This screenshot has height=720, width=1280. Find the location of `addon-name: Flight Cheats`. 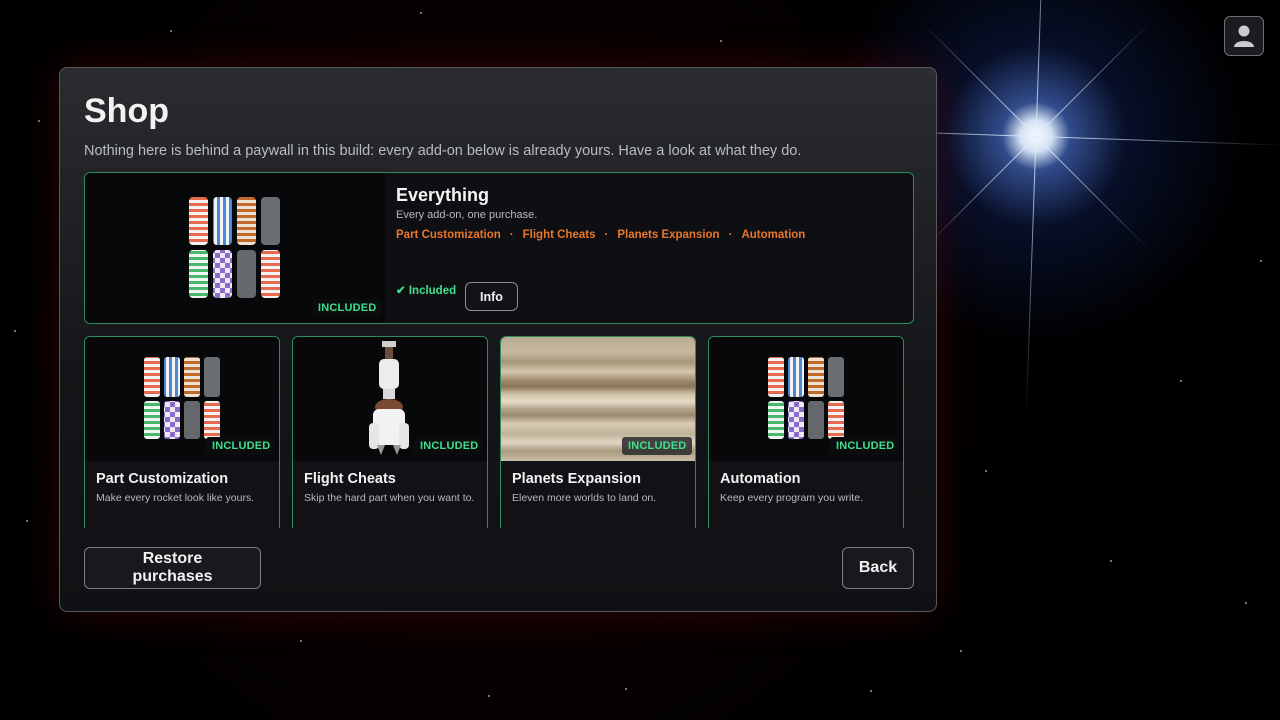

addon-name: Flight Cheats is located at coordinates (350, 479).